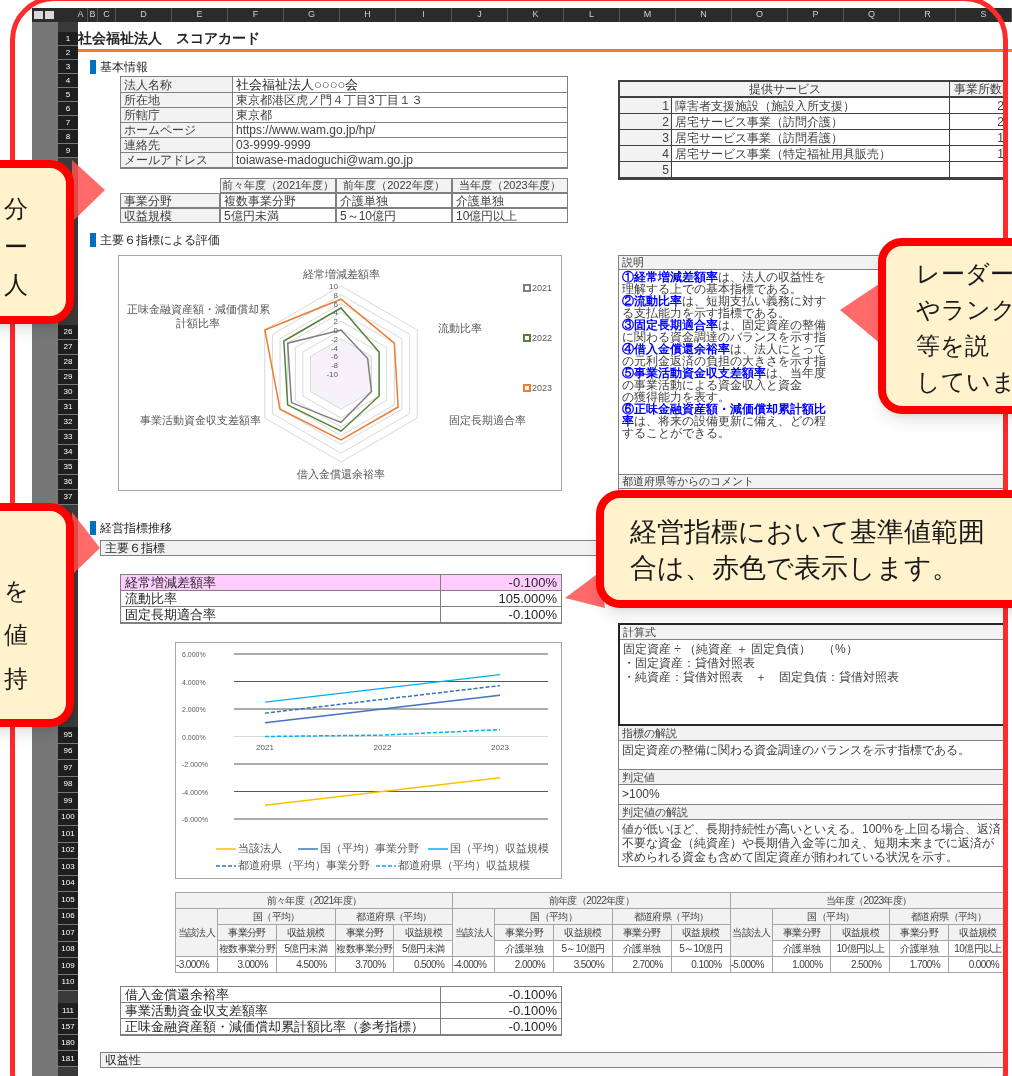 The width and height of the screenshot is (1012, 1076). Describe the element at coordinates (68, 151) in the screenshot. I see `row-header: 9` at that location.